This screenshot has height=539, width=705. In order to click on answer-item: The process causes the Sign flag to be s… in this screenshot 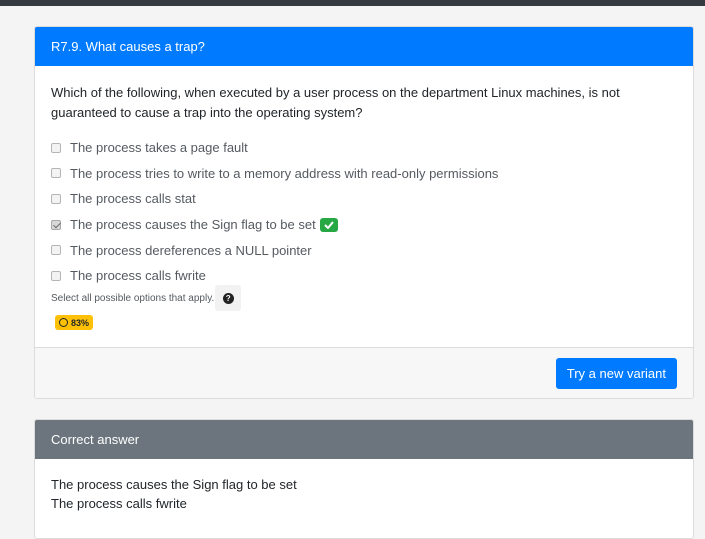, I will do `click(174, 484)`.